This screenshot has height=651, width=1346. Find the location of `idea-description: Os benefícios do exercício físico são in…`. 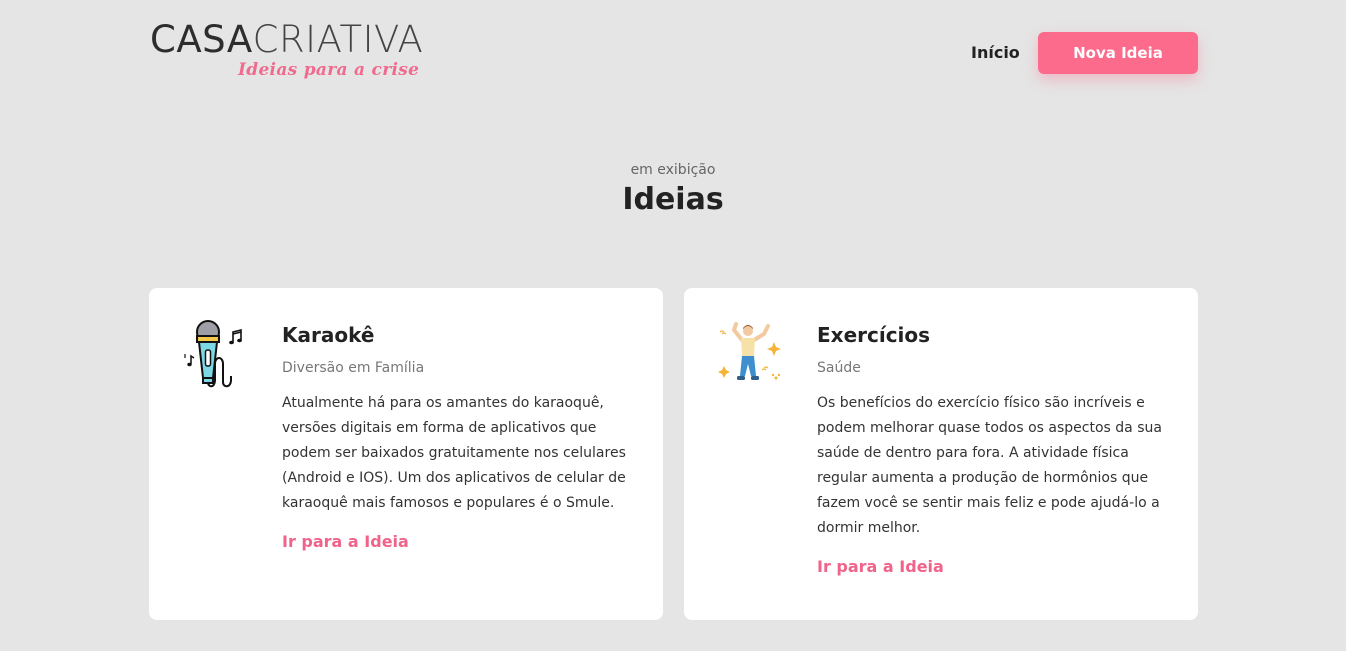

idea-description: Os benefícios do exercício físico são in… is located at coordinates (989, 465).